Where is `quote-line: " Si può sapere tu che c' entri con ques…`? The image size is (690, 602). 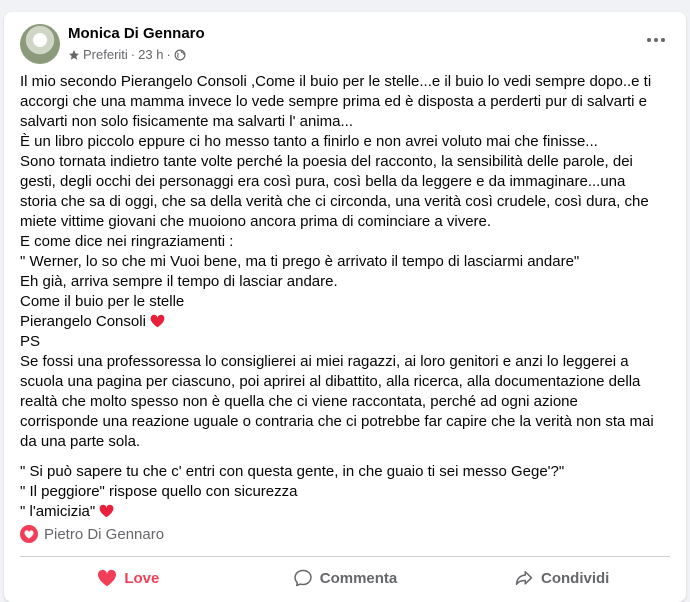
quote-line: " Si può sapere tu che c' entri con ques… is located at coordinates (292, 471).